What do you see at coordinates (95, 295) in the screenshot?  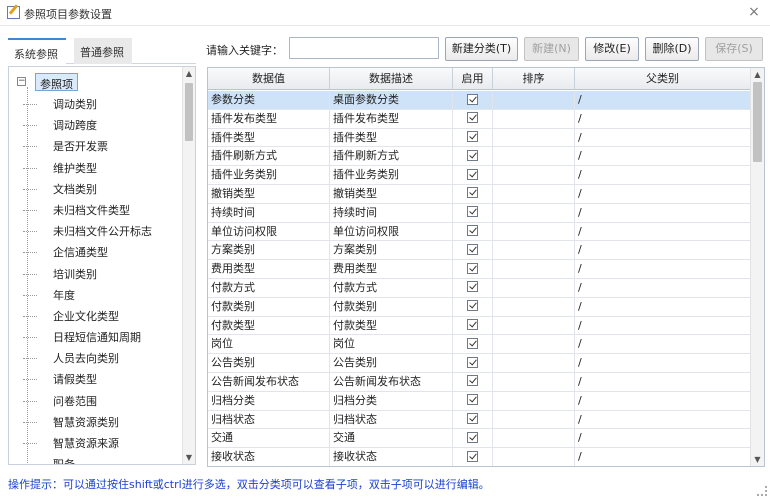 I see `tree-item: 年度` at bounding box center [95, 295].